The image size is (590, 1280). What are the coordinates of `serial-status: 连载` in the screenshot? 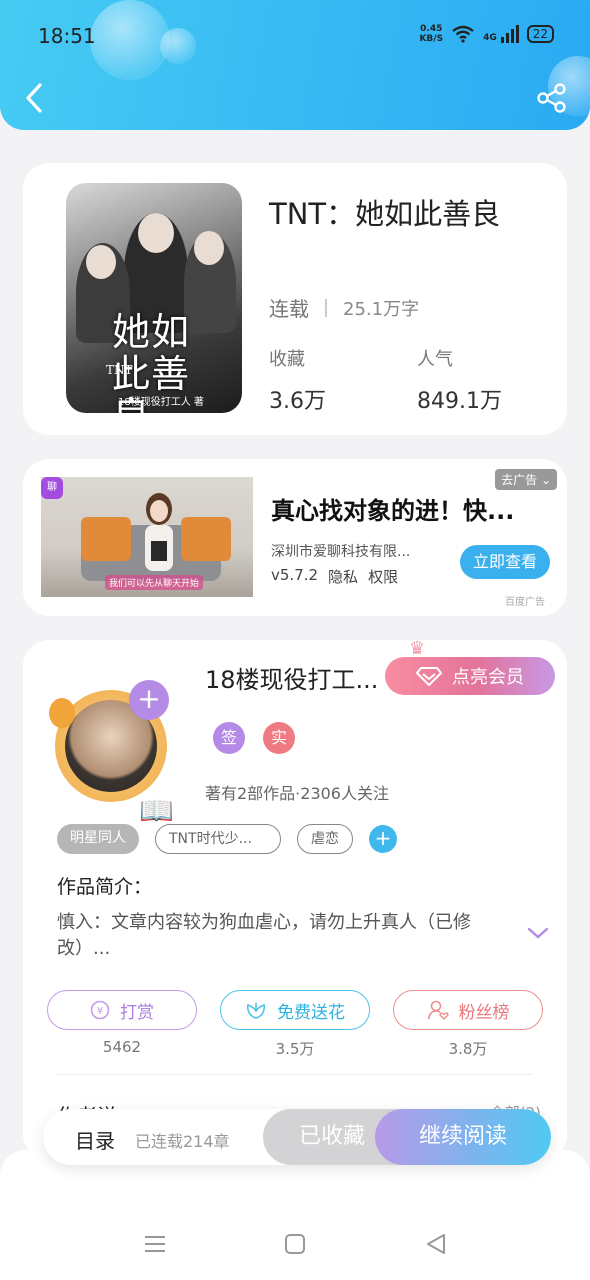 It's located at (289, 309).